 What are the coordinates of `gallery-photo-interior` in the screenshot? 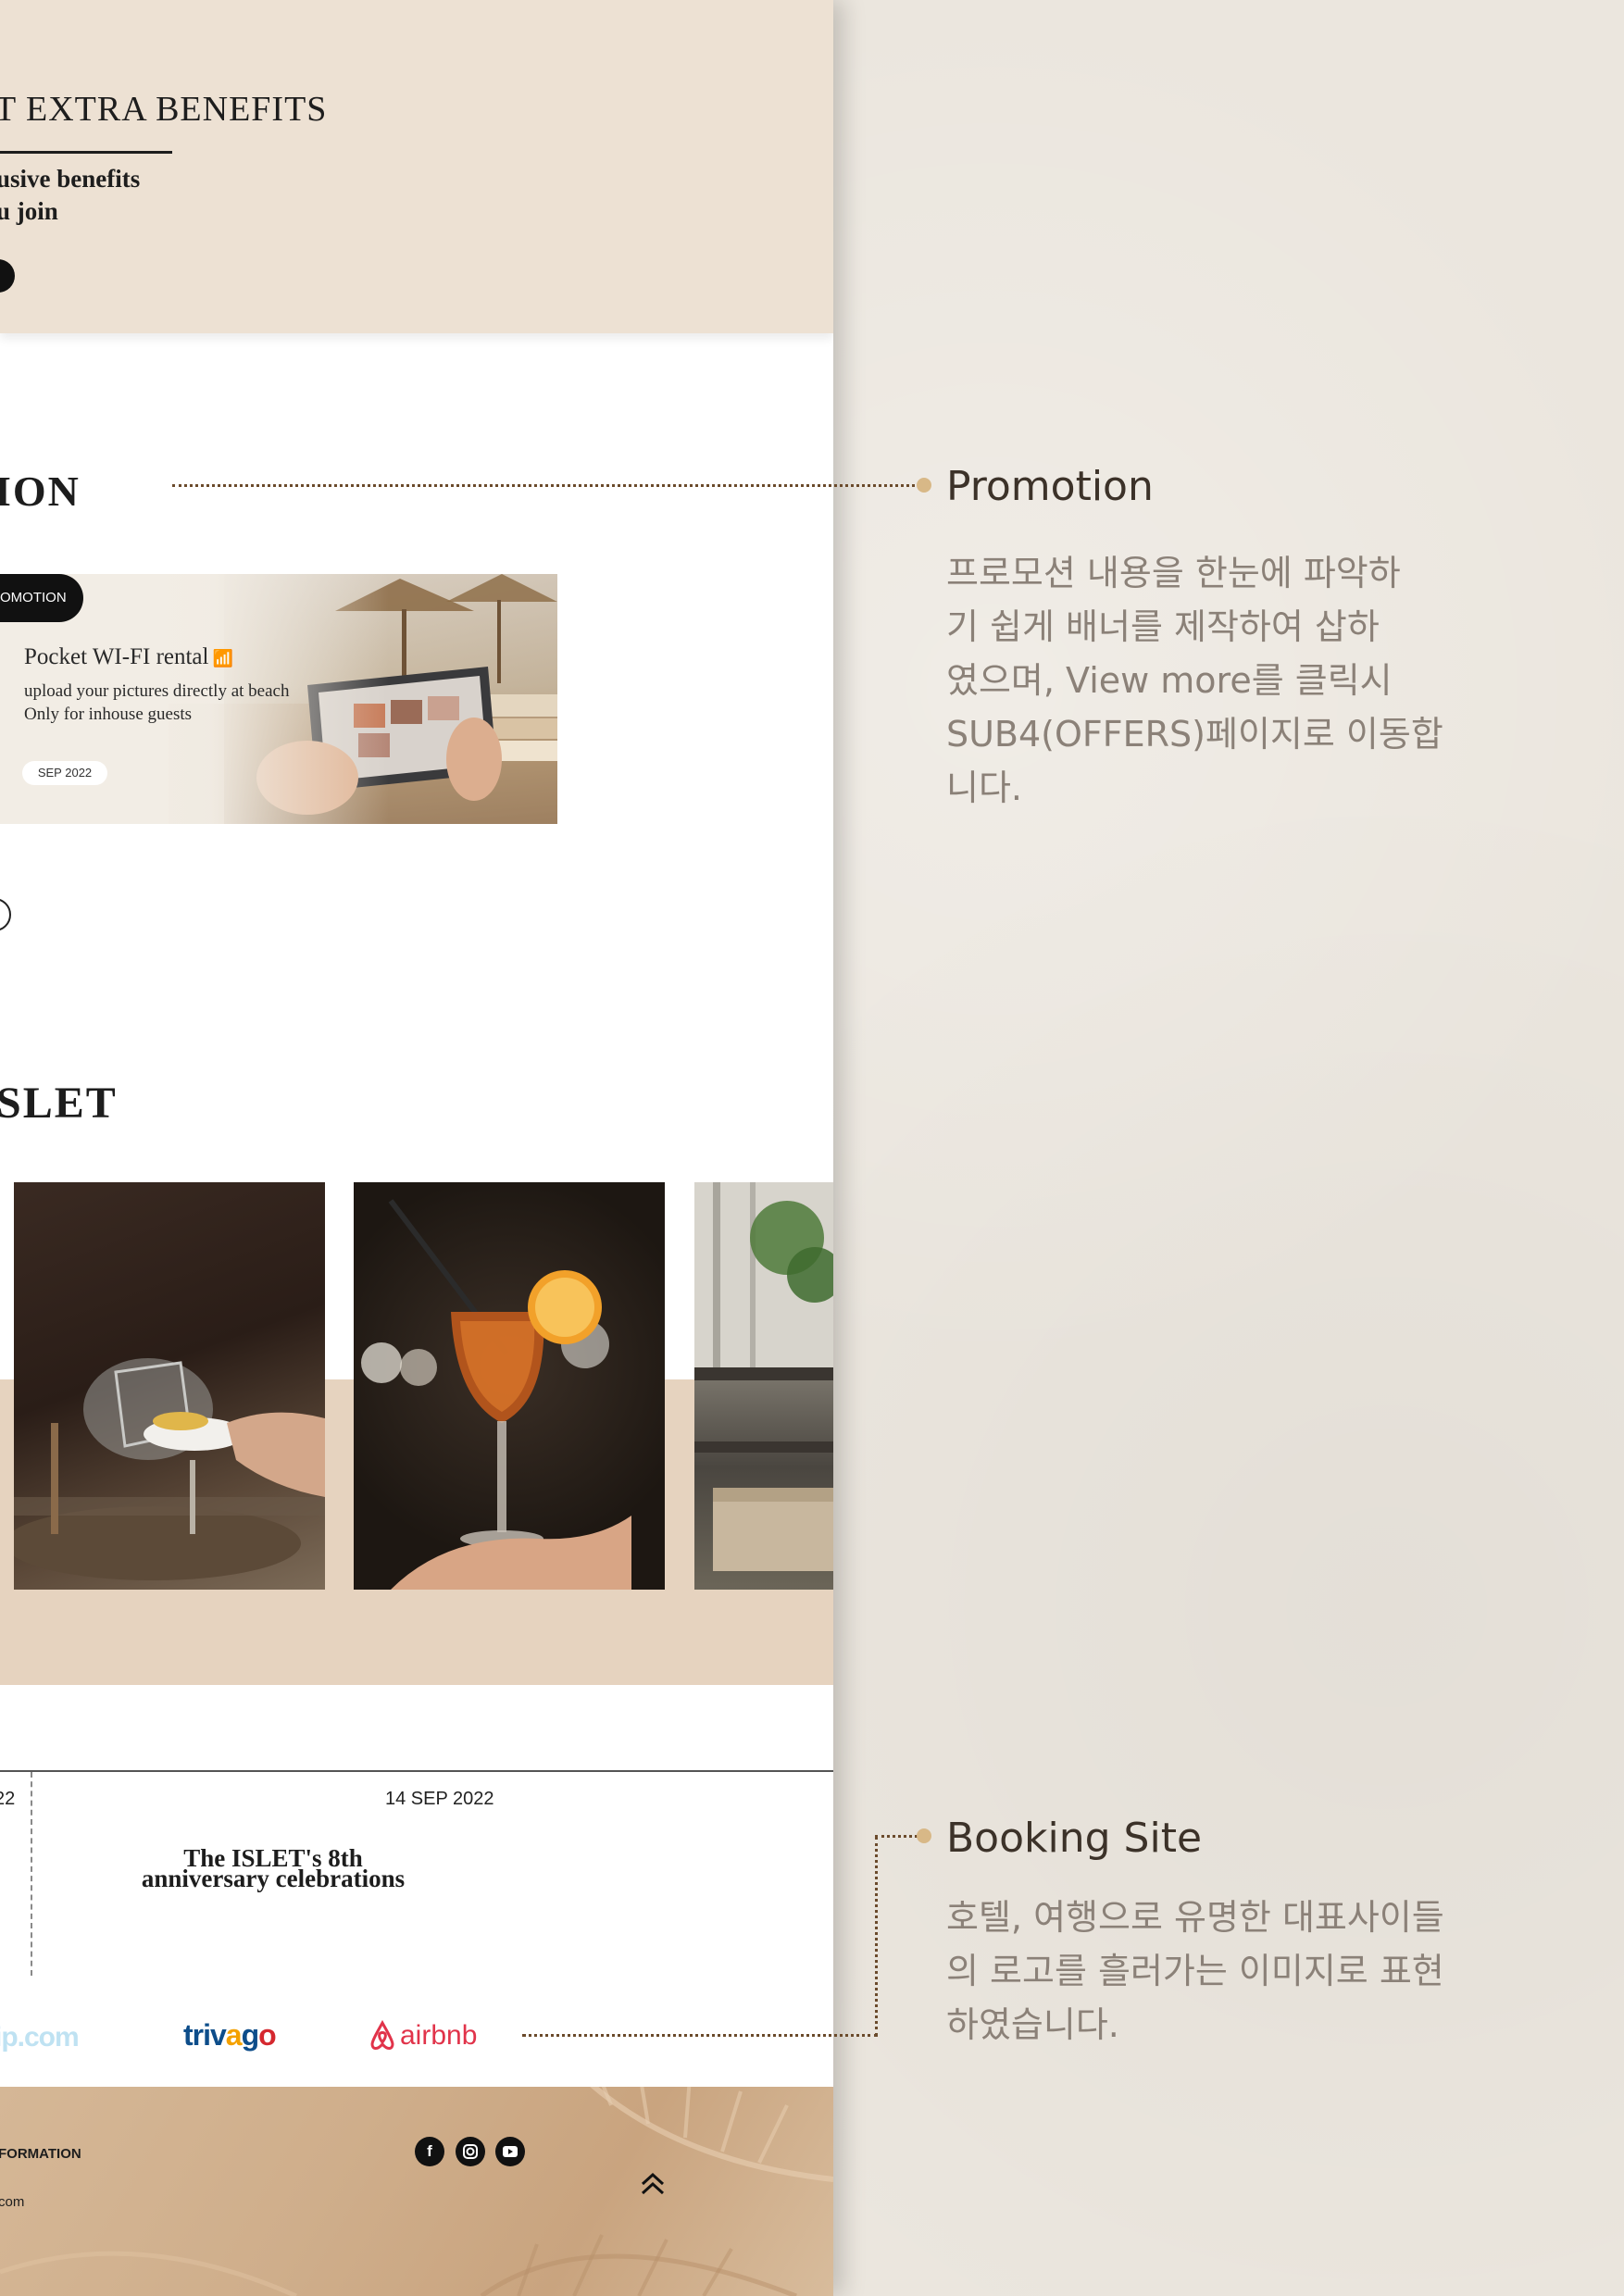 It's located at (763, 1386).